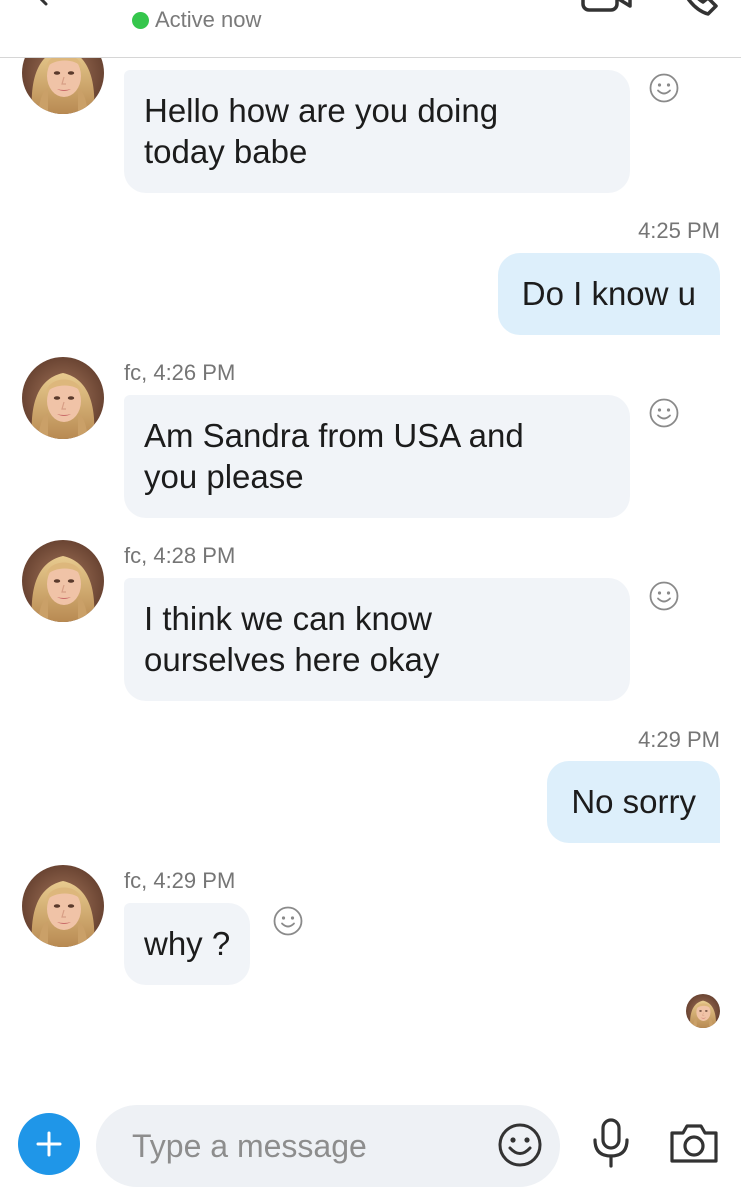 Image resolution: width=741 pixels, height=1200 pixels. What do you see at coordinates (633, 802) in the screenshot?
I see `outgoing-message-bubble: No sorry` at bounding box center [633, 802].